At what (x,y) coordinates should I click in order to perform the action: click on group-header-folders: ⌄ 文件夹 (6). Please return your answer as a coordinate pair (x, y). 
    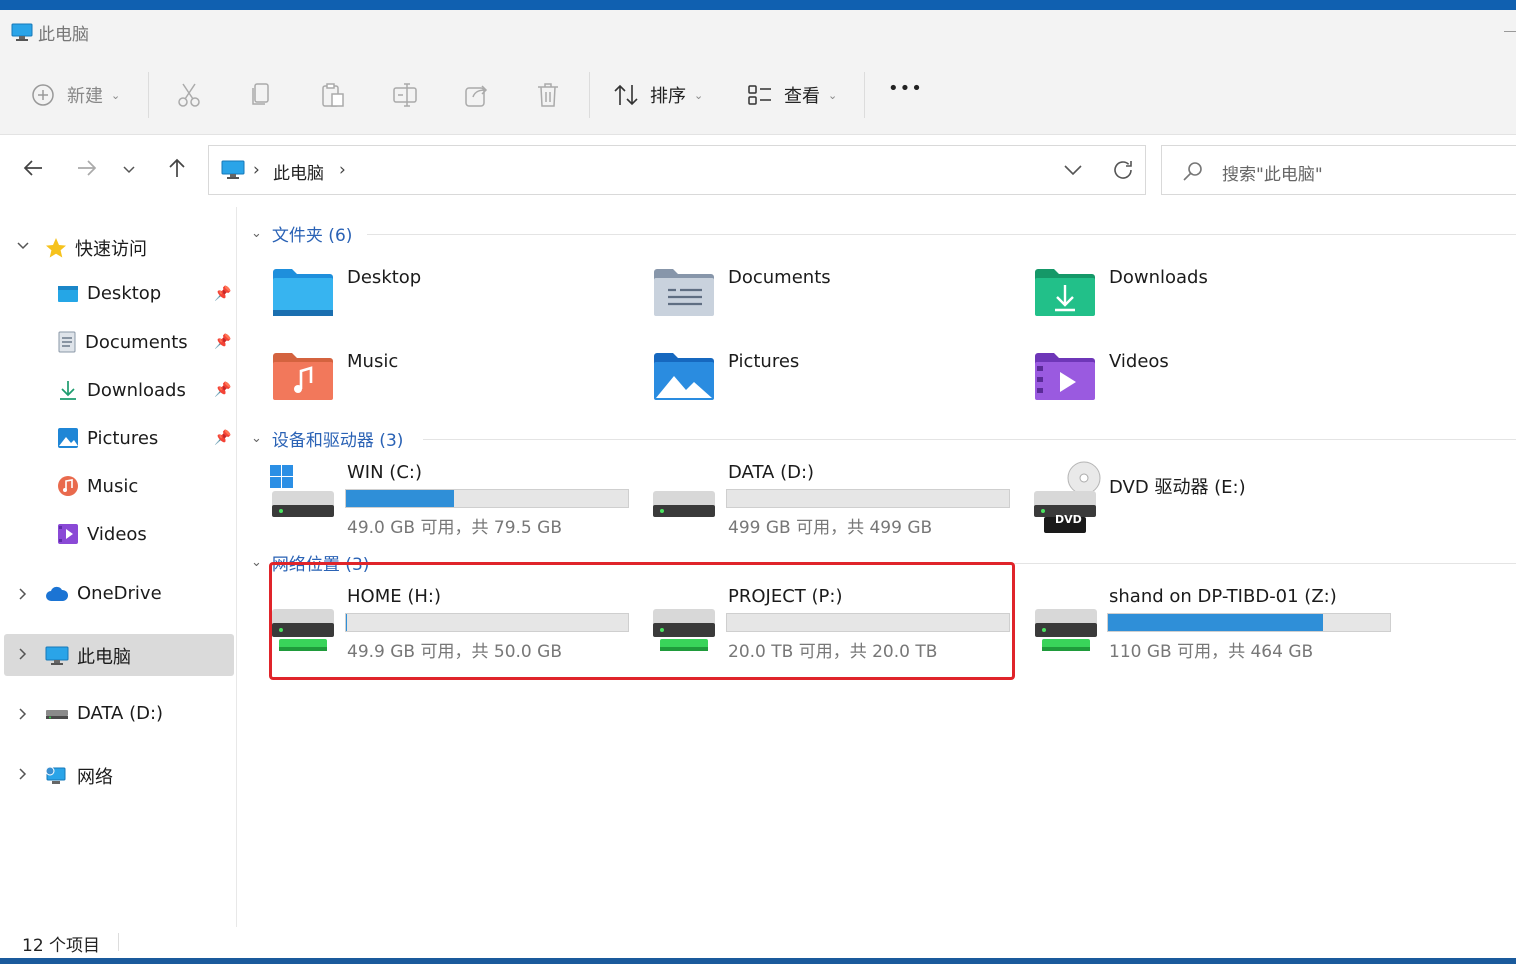
    Looking at the image, I should click on (301, 233).